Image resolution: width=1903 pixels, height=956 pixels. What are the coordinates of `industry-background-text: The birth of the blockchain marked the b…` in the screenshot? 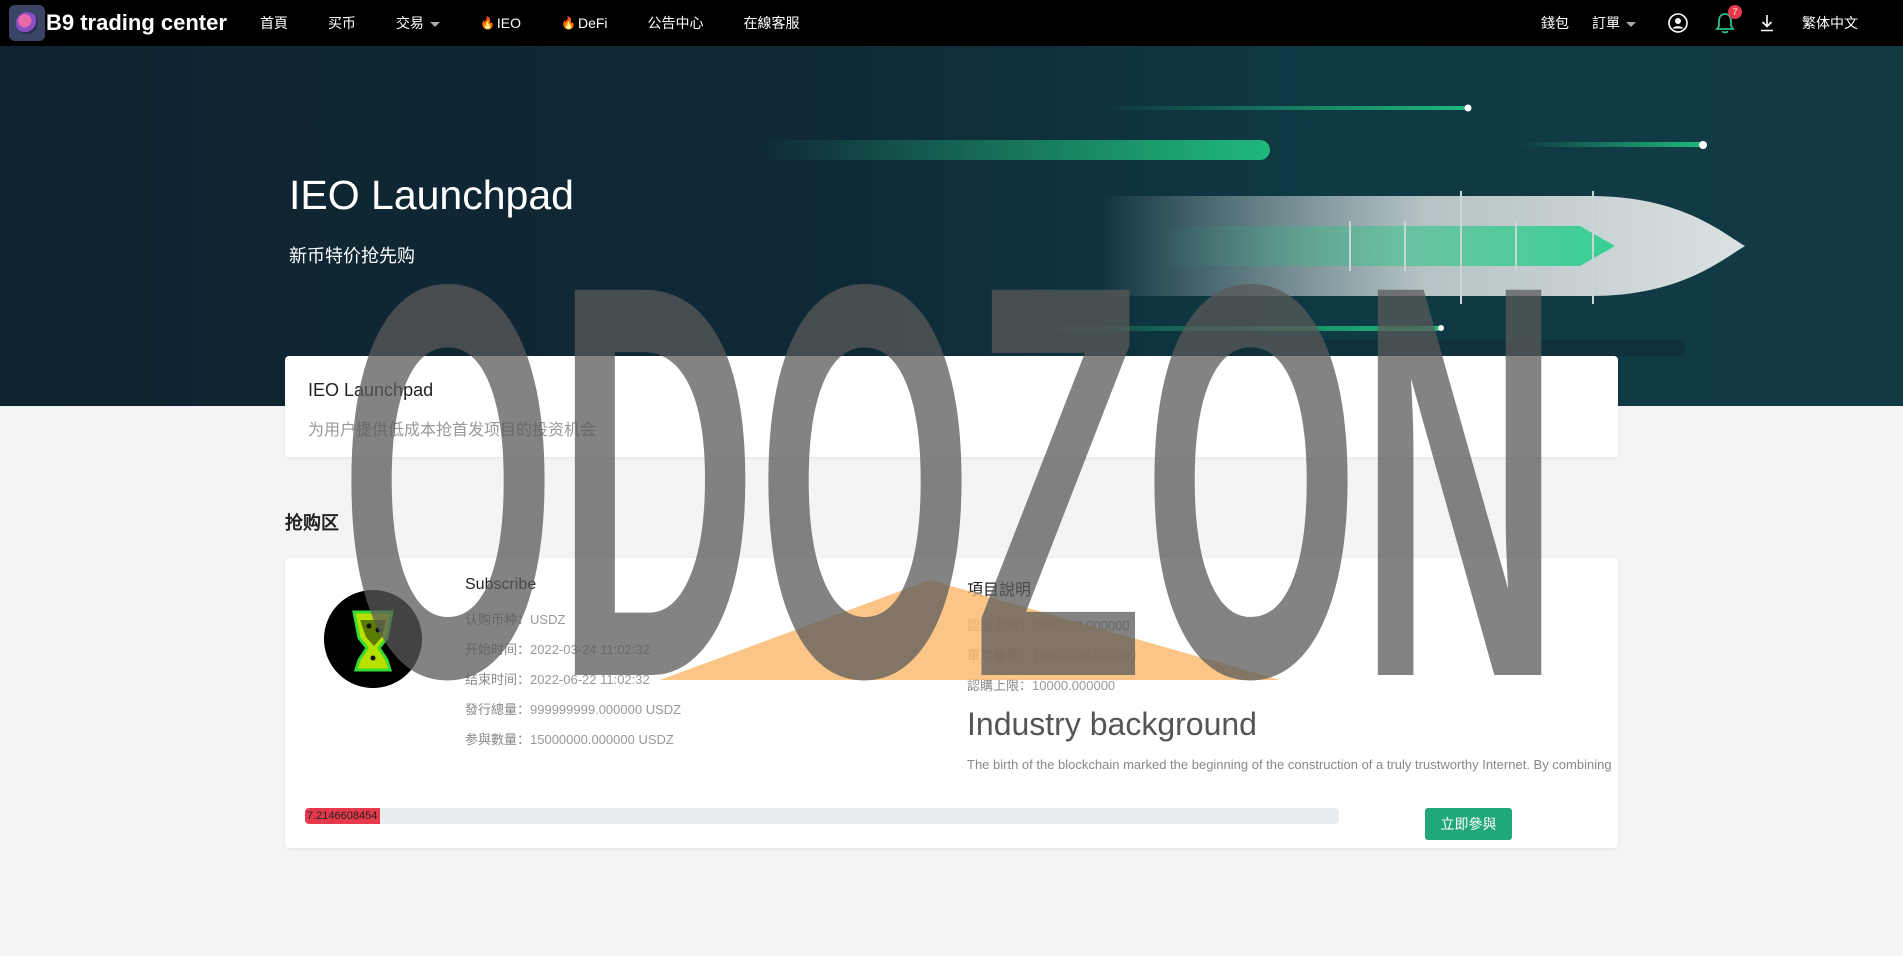 It's located at (1289, 764).